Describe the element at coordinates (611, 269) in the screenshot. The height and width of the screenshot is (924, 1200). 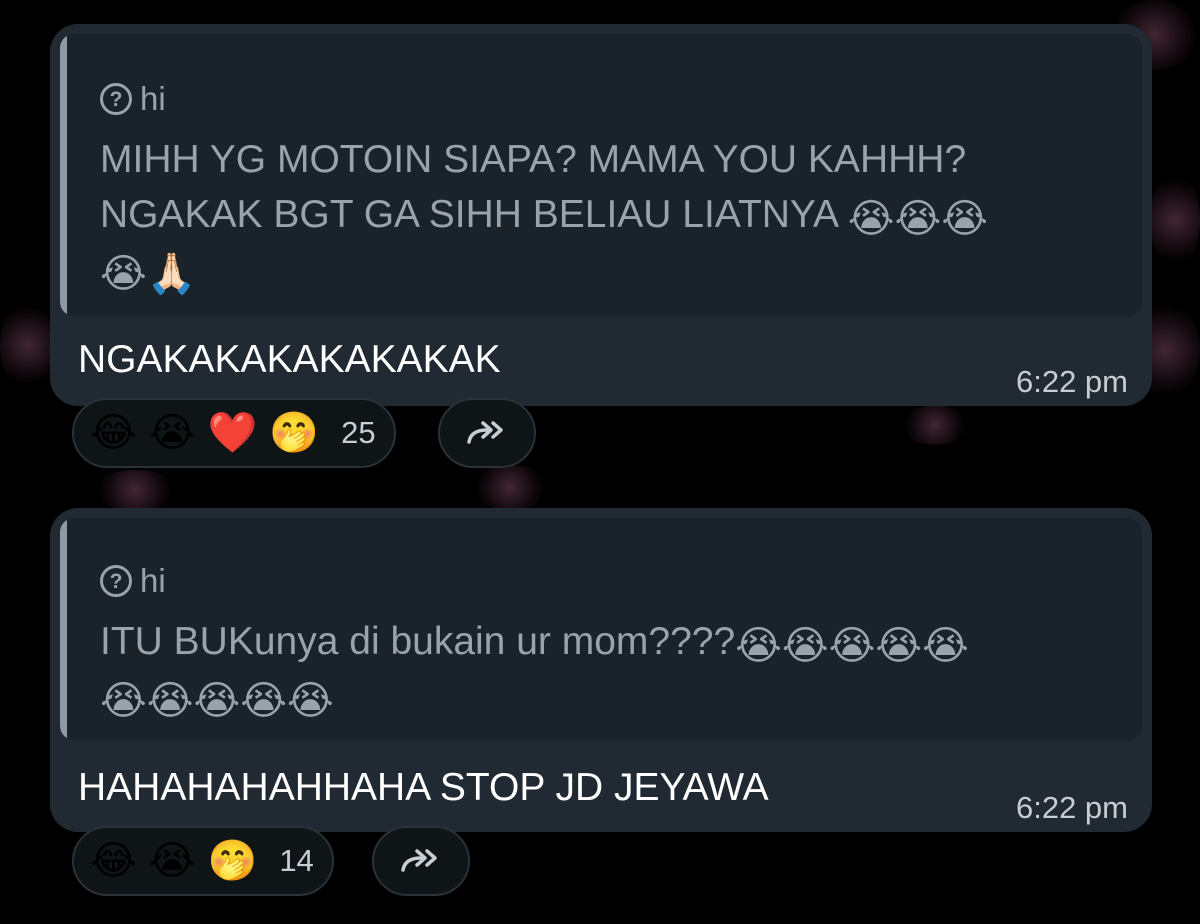
I see `quoted-text-line: 😭🙏🏻` at that location.